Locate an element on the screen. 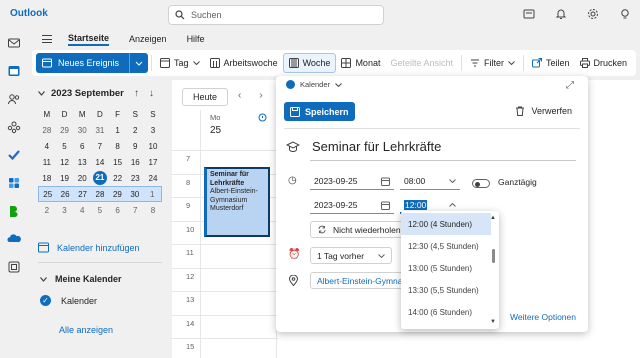 The height and width of the screenshot is (358, 640). share-button: Teilen is located at coordinates (551, 63).